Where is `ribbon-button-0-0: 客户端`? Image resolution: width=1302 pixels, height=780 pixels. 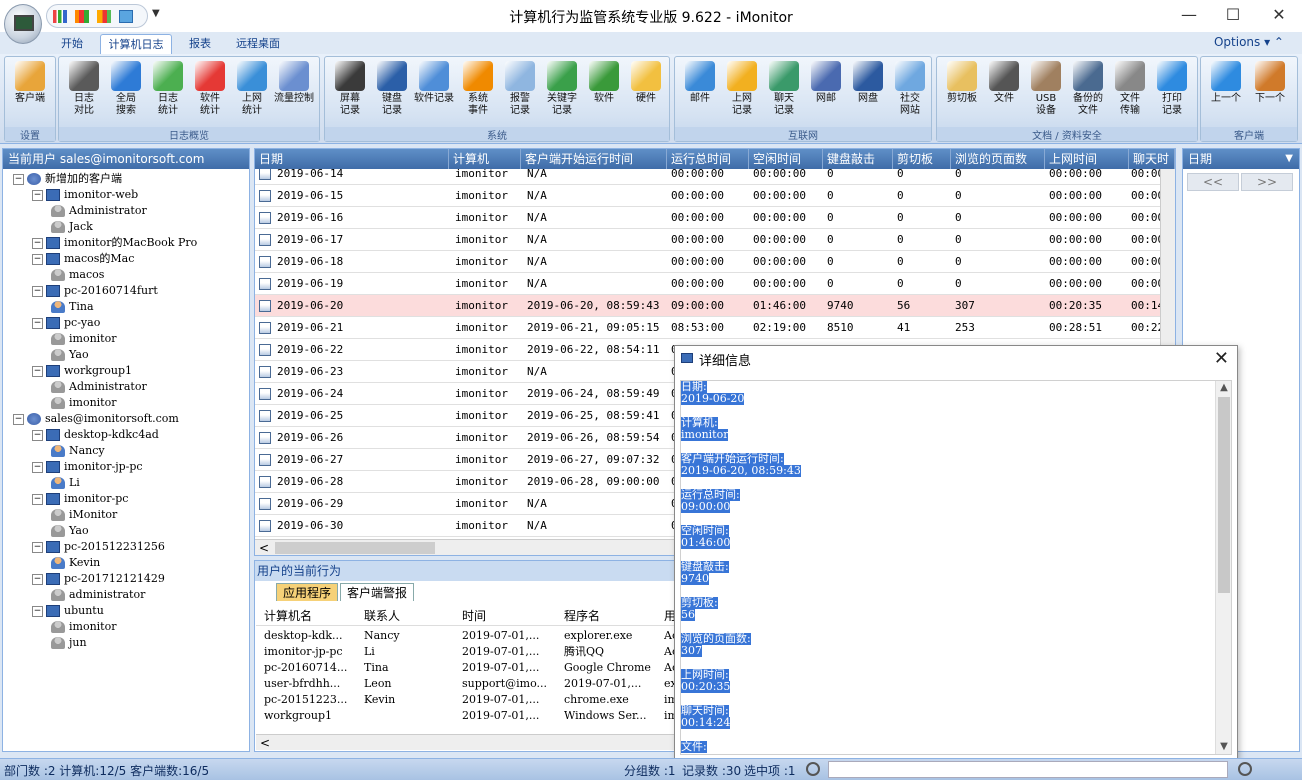 ribbon-button-0-0: 客户端 is located at coordinates (30, 94).